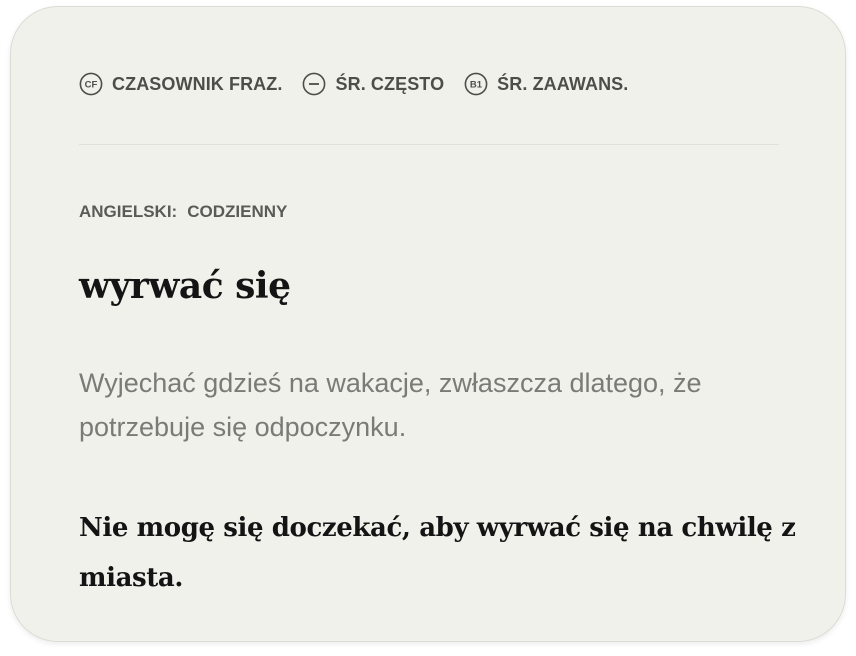 The width and height of the screenshot is (856, 656). I want to click on language-label: ANGIELSKI:, so click(128, 211).